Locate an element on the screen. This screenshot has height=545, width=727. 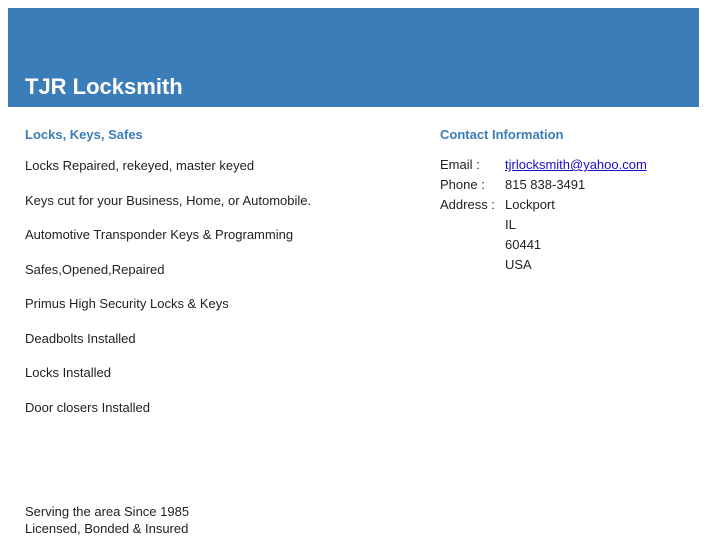
address-city: Lockport is located at coordinates (530, 204).